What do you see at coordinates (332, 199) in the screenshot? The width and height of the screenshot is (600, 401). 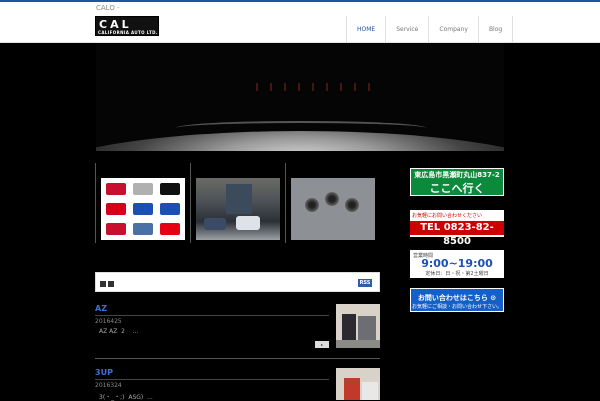 I see `speaker-center` at bounding box center [332, 199].